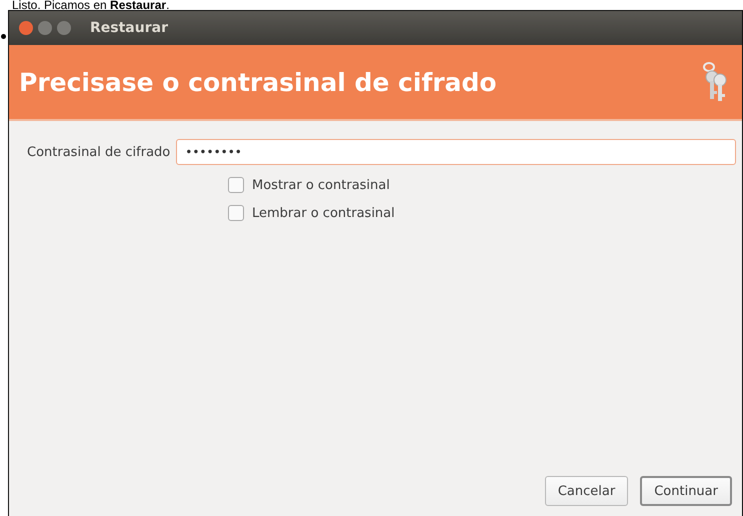 Image resolution: width=743 pixels, height=516 pixels. What do you see at coordinates (3, 36) in the screenshot?
I see `bullet-icon` at bounding box center [3, 36].